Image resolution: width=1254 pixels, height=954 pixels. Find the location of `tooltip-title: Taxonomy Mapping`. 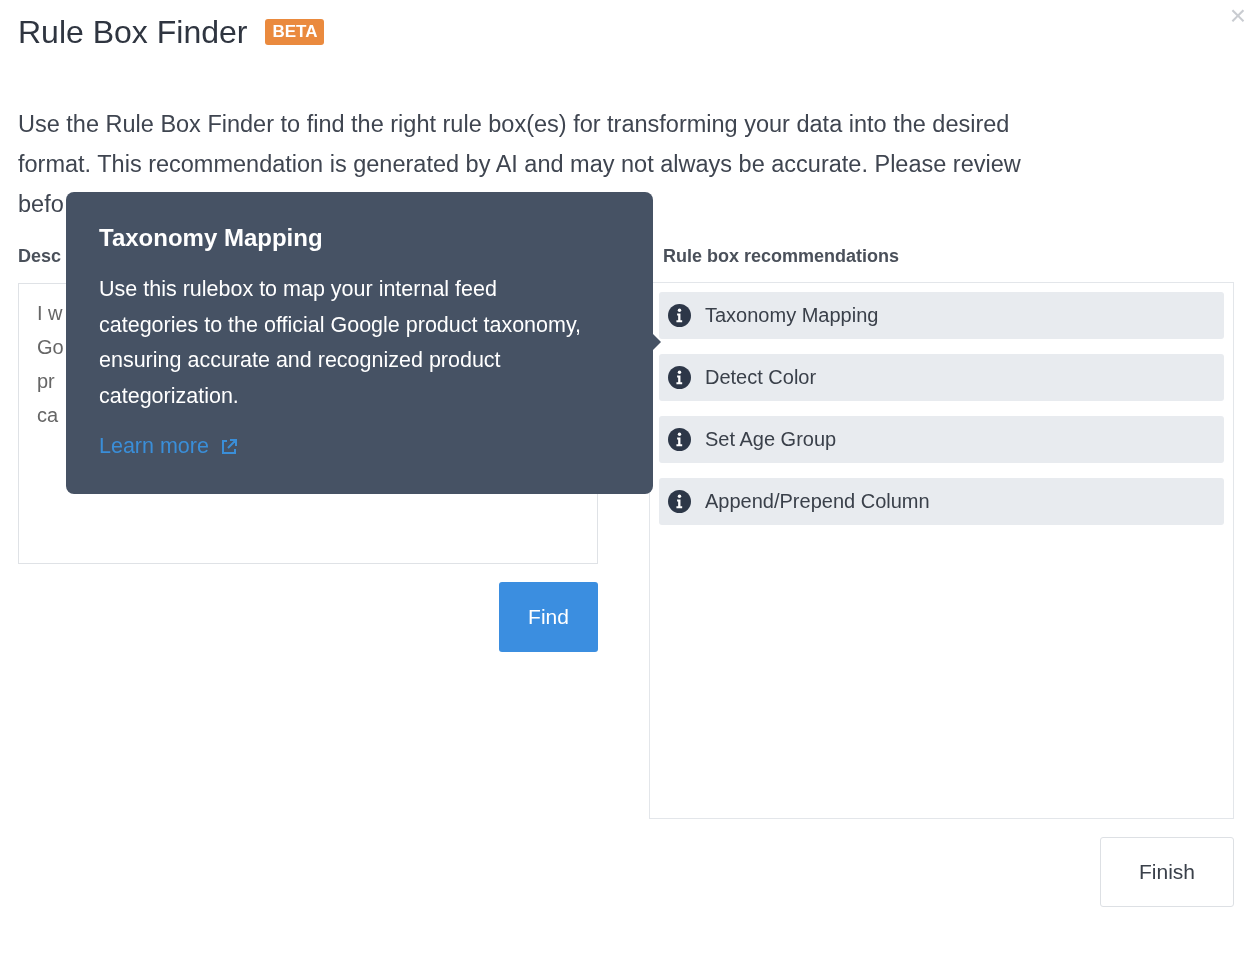

tooltip-title: Taxonomy Mapping is located at coordinates (211, 238).